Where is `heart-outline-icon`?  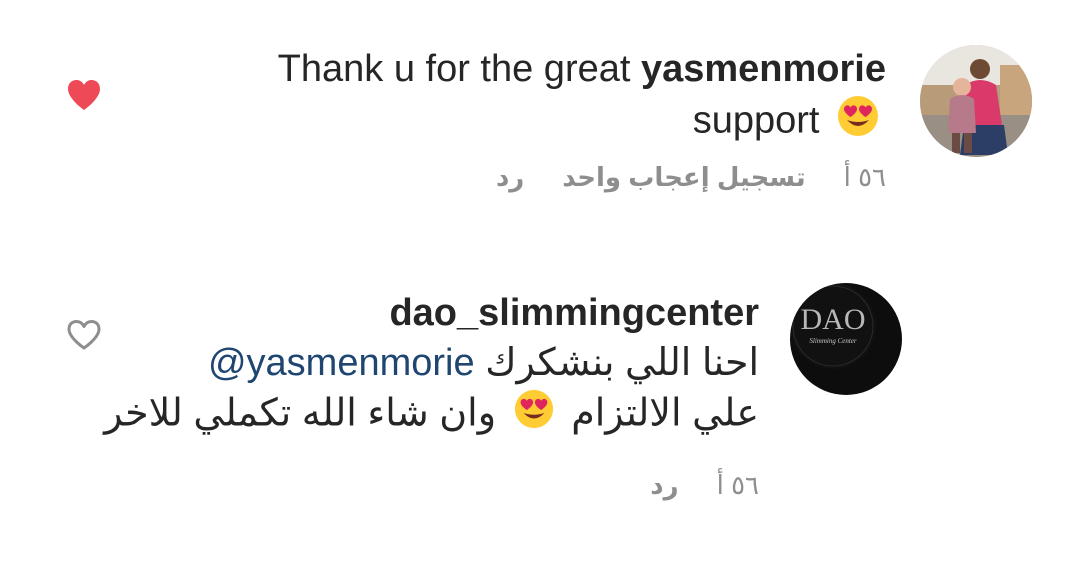 heart-outline-icon is located at coordinates (84, 337).